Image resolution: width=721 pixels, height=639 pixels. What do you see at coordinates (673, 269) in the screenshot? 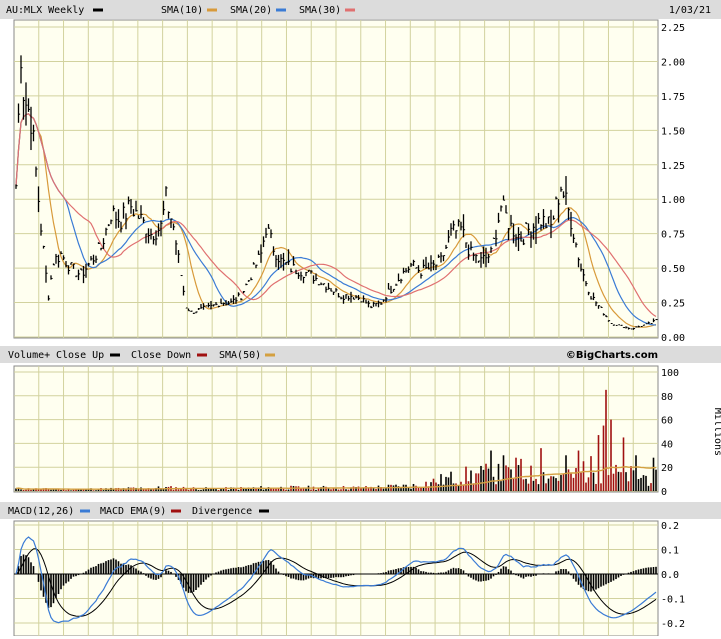
I see `y-tick-label: 0.50` at bounding box center [673, 269].